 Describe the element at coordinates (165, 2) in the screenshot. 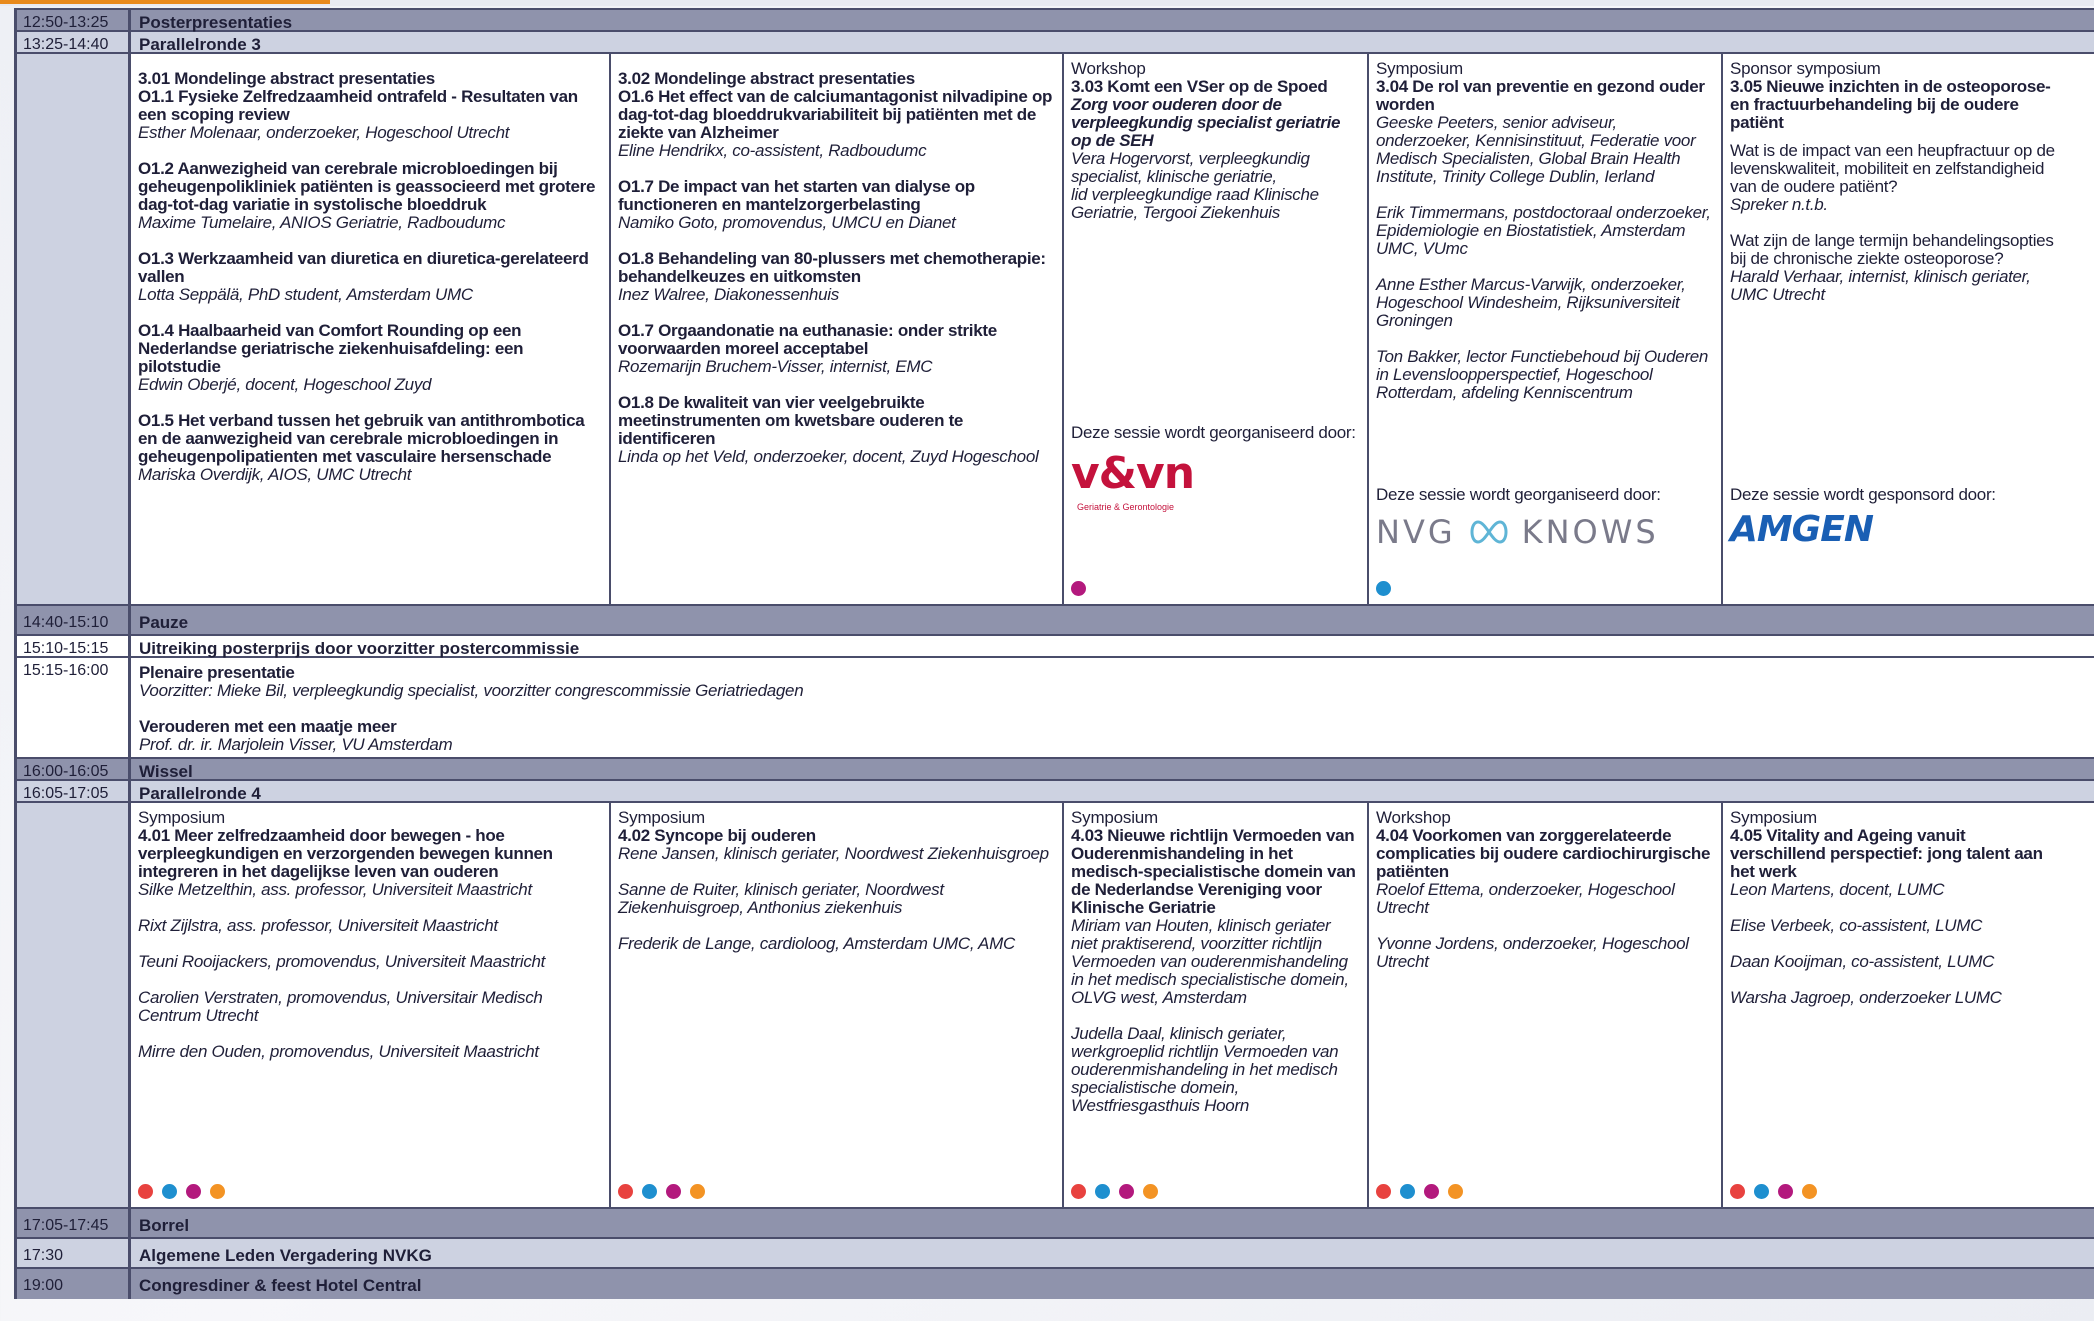

I see `header-accent` at that location.